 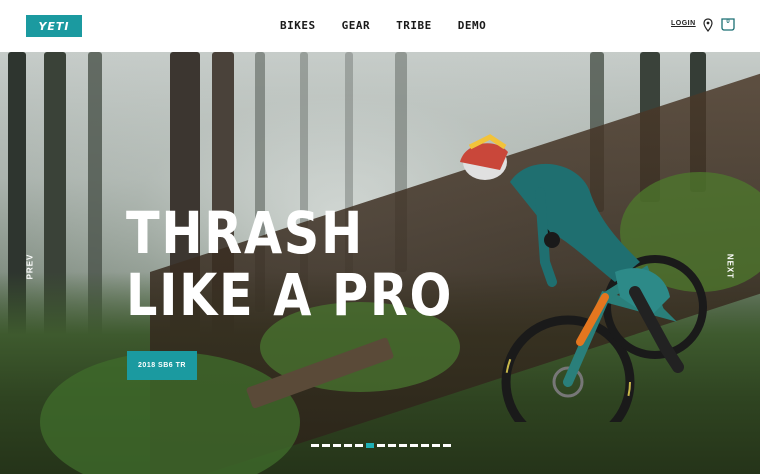 What do you see at coordinates (162, 365) in the screenshot?
I see `hero-cta-button: 2018 SB6 TR` at bounding box center [162, 365].